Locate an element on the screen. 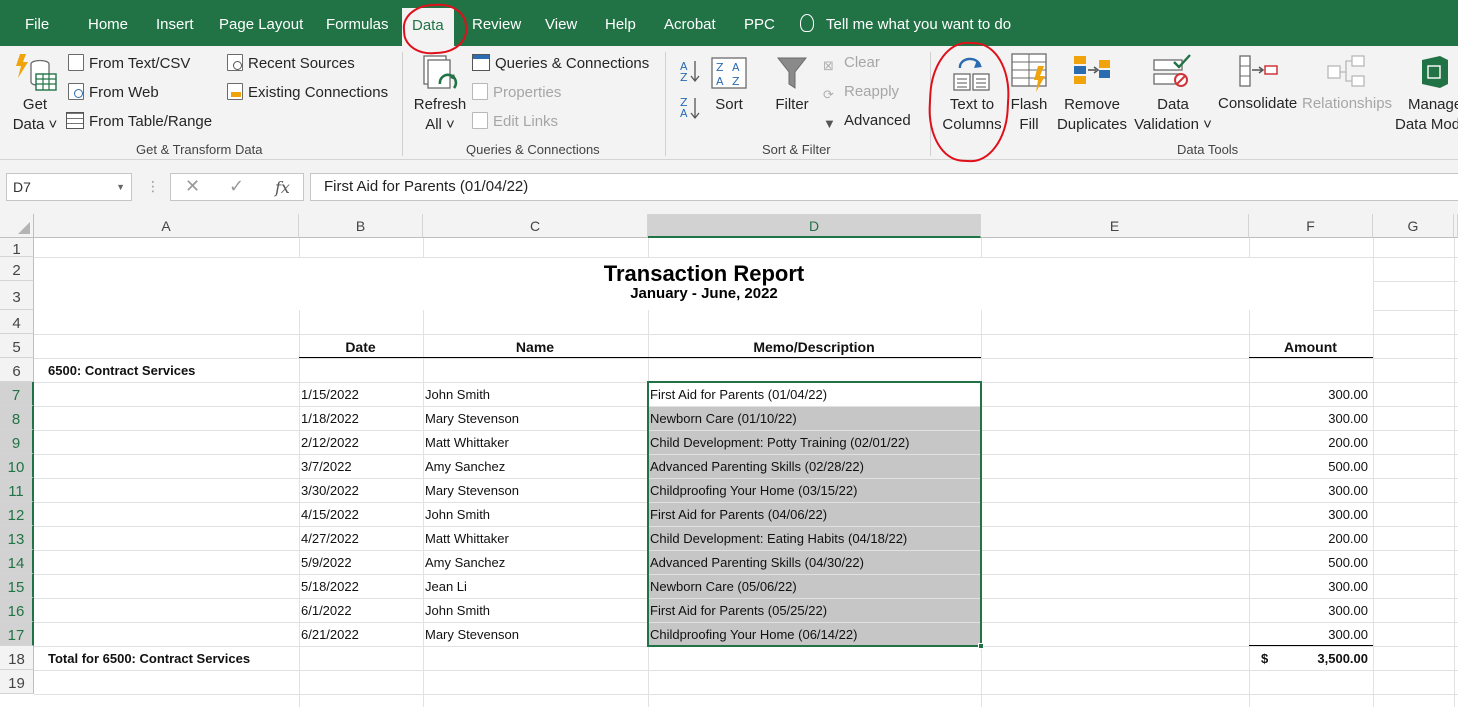  row-header-10: 10 is located at coordinates (17, 466).